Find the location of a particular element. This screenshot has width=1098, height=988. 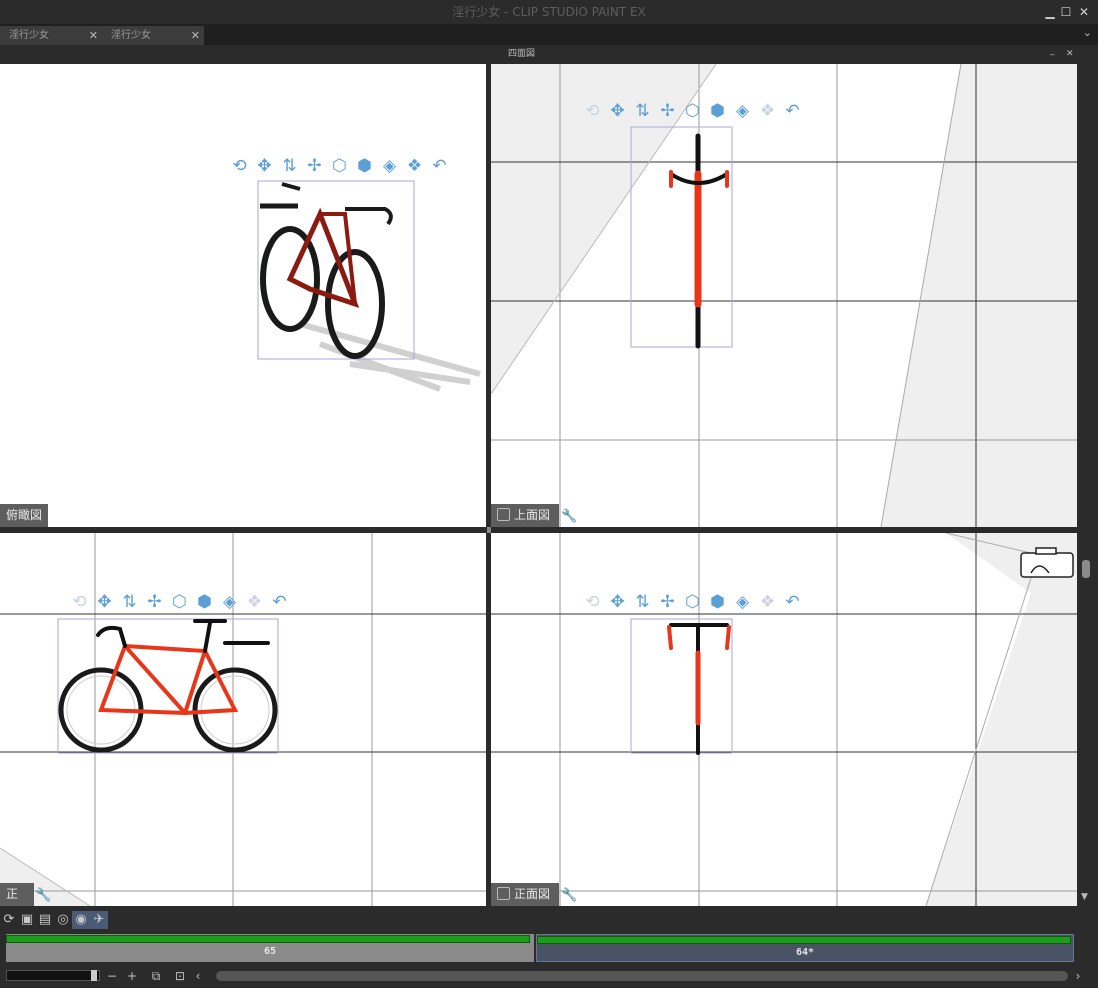

zoom-slider is located at coordinates (53, 975).